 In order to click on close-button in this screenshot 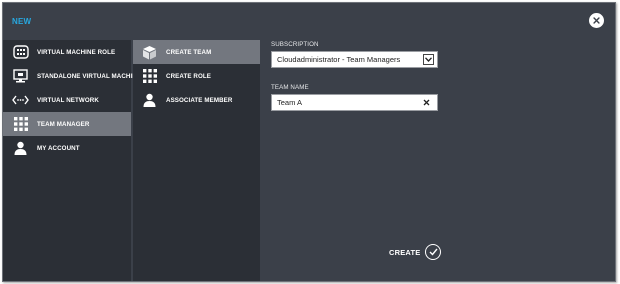, I will do `click(596, 20)`.